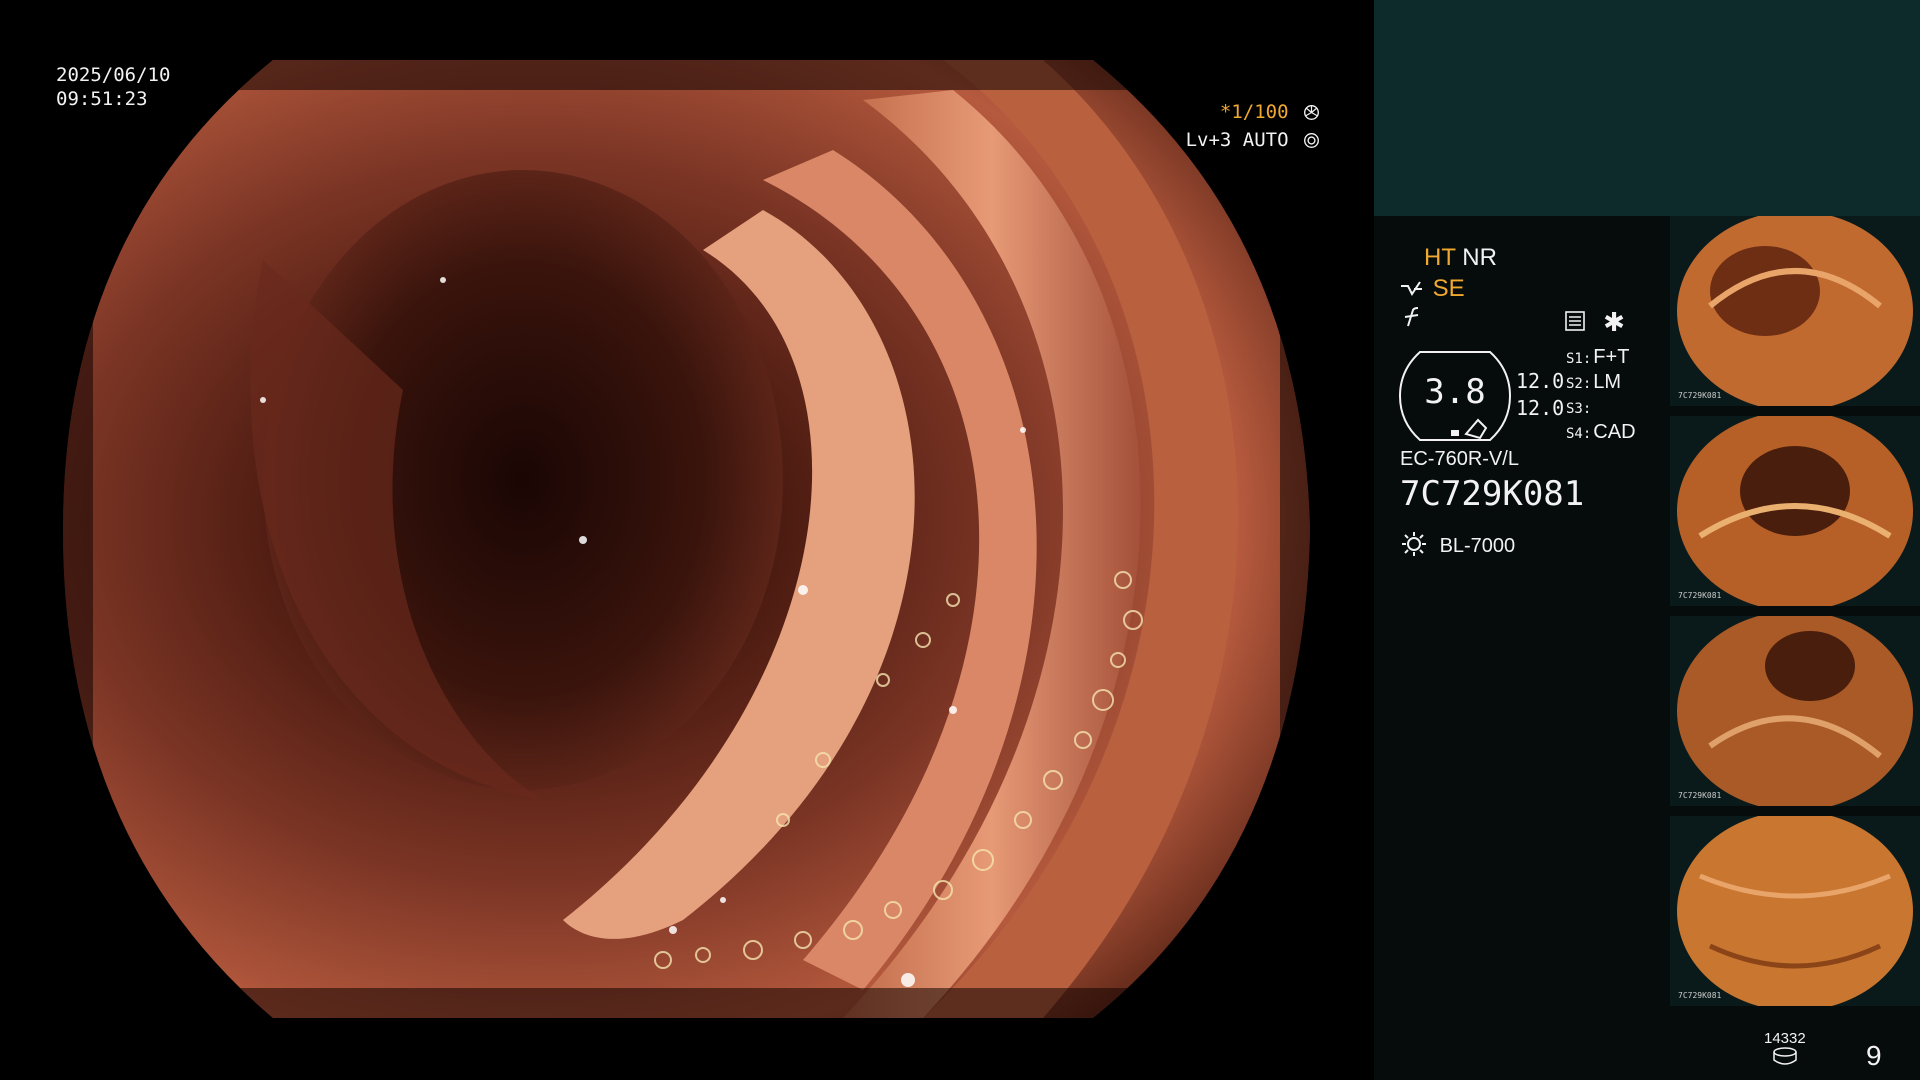  Describe the element at coordinates (1237, 140) in the screenshot. I see `level-text: Lv+3 AUTO` at that location.